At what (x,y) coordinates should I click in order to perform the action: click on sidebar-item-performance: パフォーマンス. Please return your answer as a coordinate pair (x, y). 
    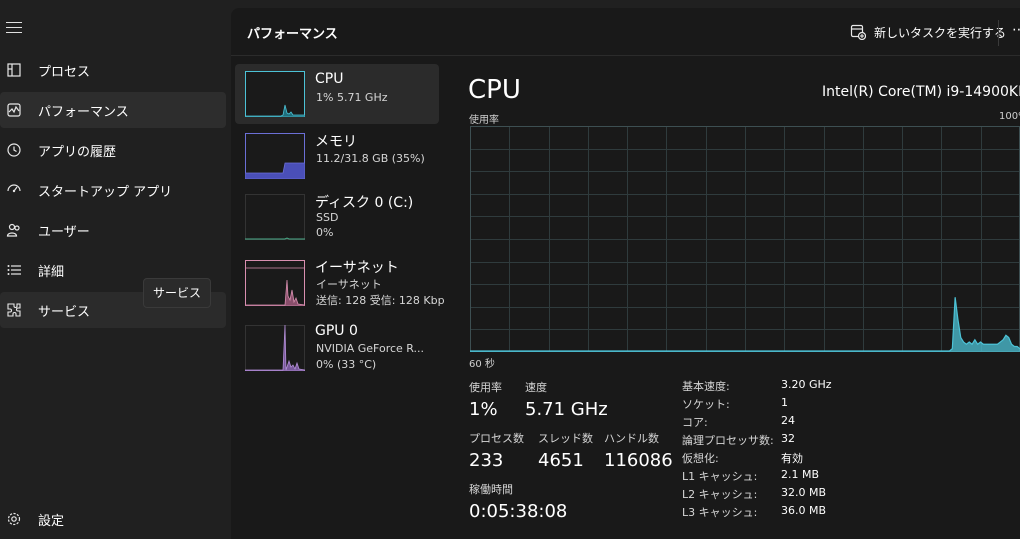
    Looking at the image, I should click on (113, 110).